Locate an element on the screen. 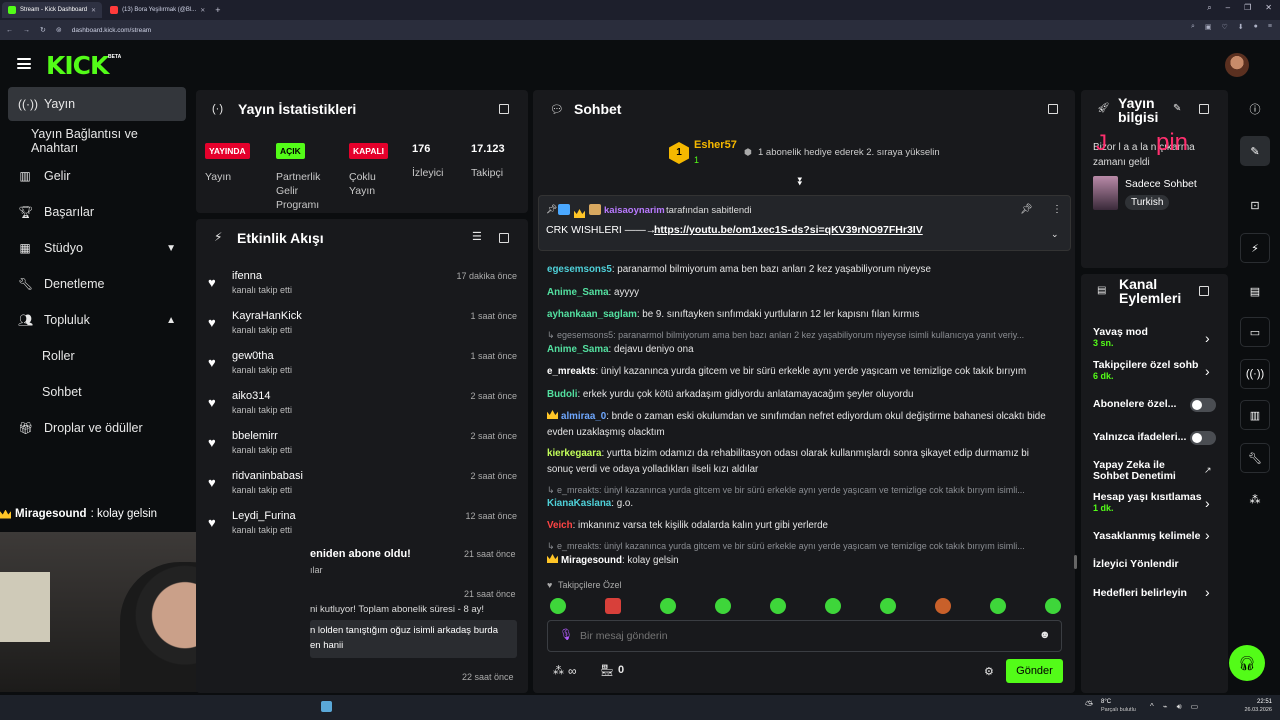 The image size is (1280, 720). lightning-icon: ⚡︎ is located at coordinates (1255, 248).